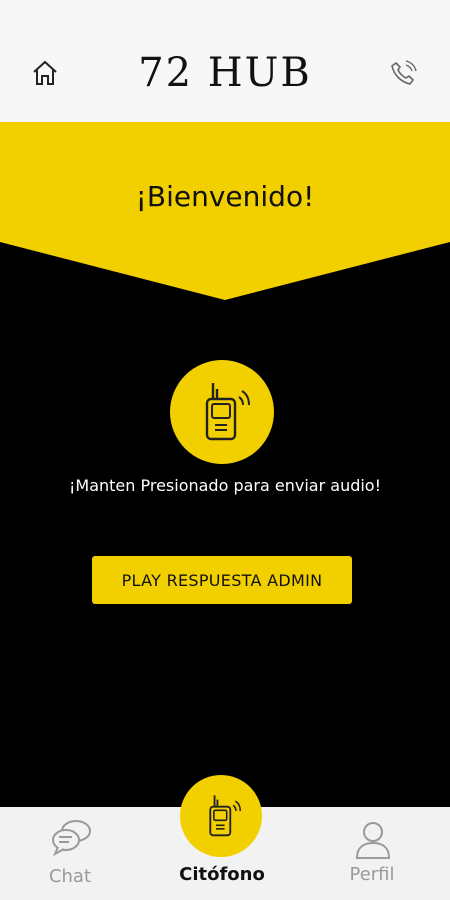 Image resolution: width=450 pixels, height=900 pixels. I want to click on call-button, so click(403, 73).